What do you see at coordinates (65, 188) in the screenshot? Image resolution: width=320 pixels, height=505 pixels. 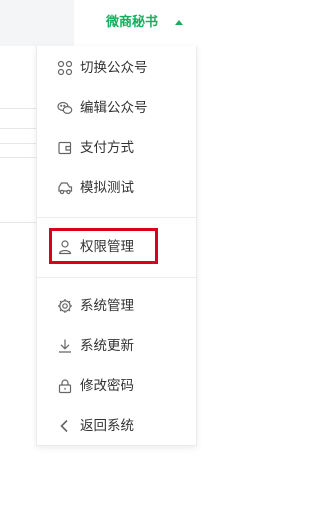 I see `car-icon` at bounding box center [65, 188].